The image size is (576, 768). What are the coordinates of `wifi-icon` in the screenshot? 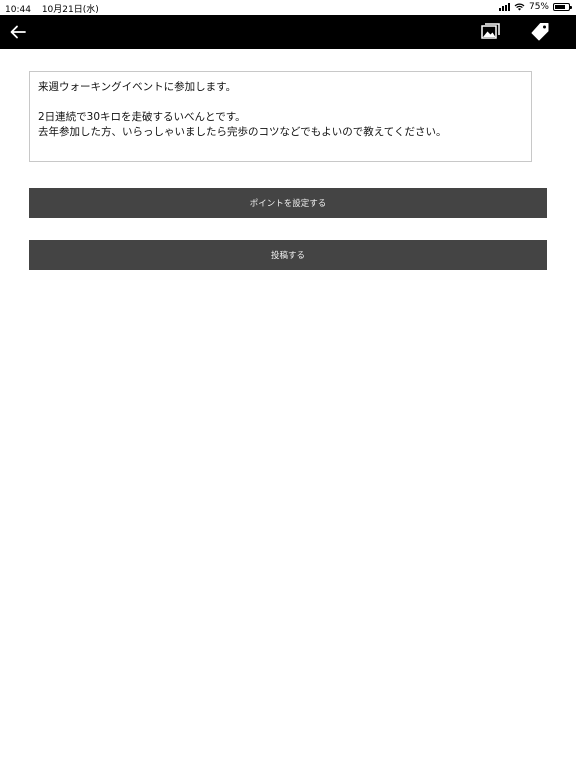 It's located at (519, 7).